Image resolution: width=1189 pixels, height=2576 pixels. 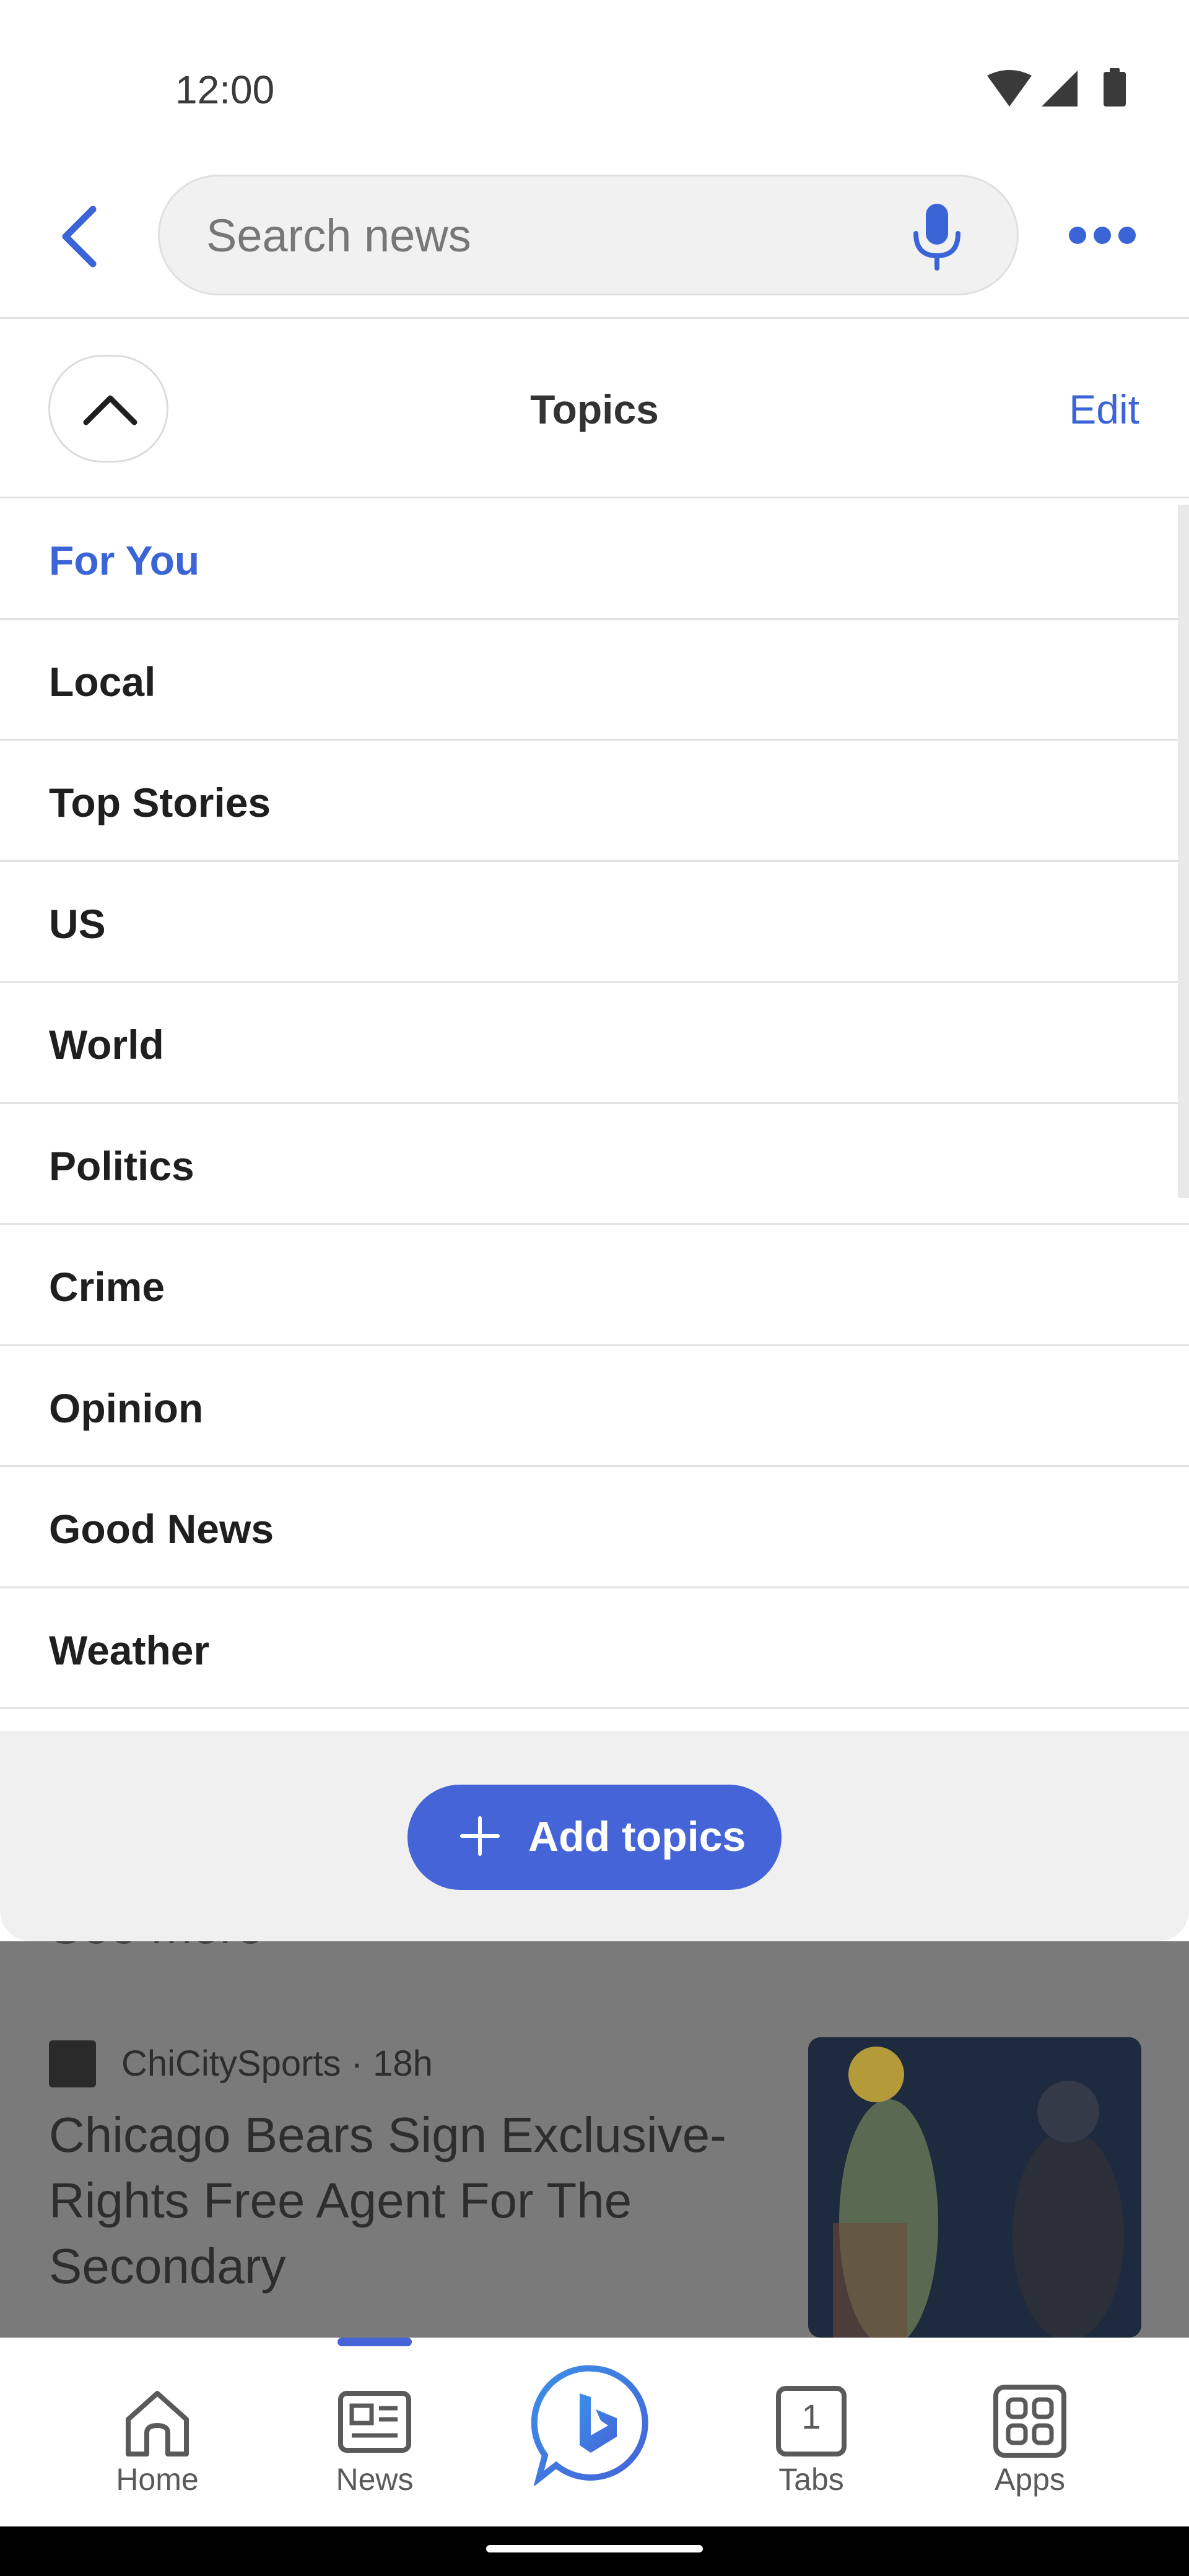 What do you see at coordinates (156, 1948) in the screenshot?
I see `see-more-link: See more` at bounding box center [156, 1948].